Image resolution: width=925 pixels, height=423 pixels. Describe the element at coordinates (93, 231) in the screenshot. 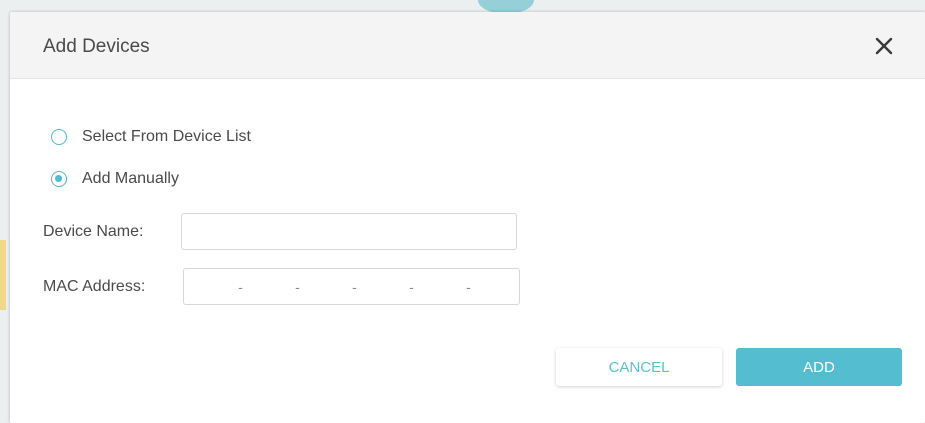

I see `device-name-label: Device Name:` at that location.